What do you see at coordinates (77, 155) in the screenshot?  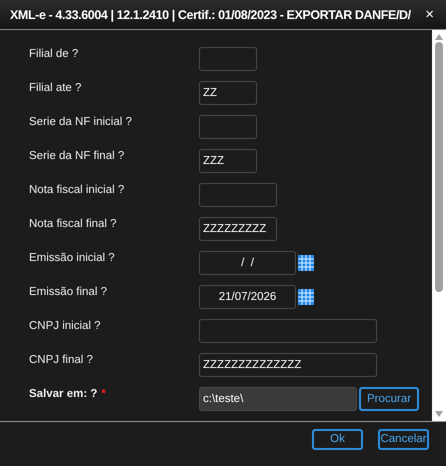 I see `field-label: Serie da NF final ?` at bounding box center [77, 155].